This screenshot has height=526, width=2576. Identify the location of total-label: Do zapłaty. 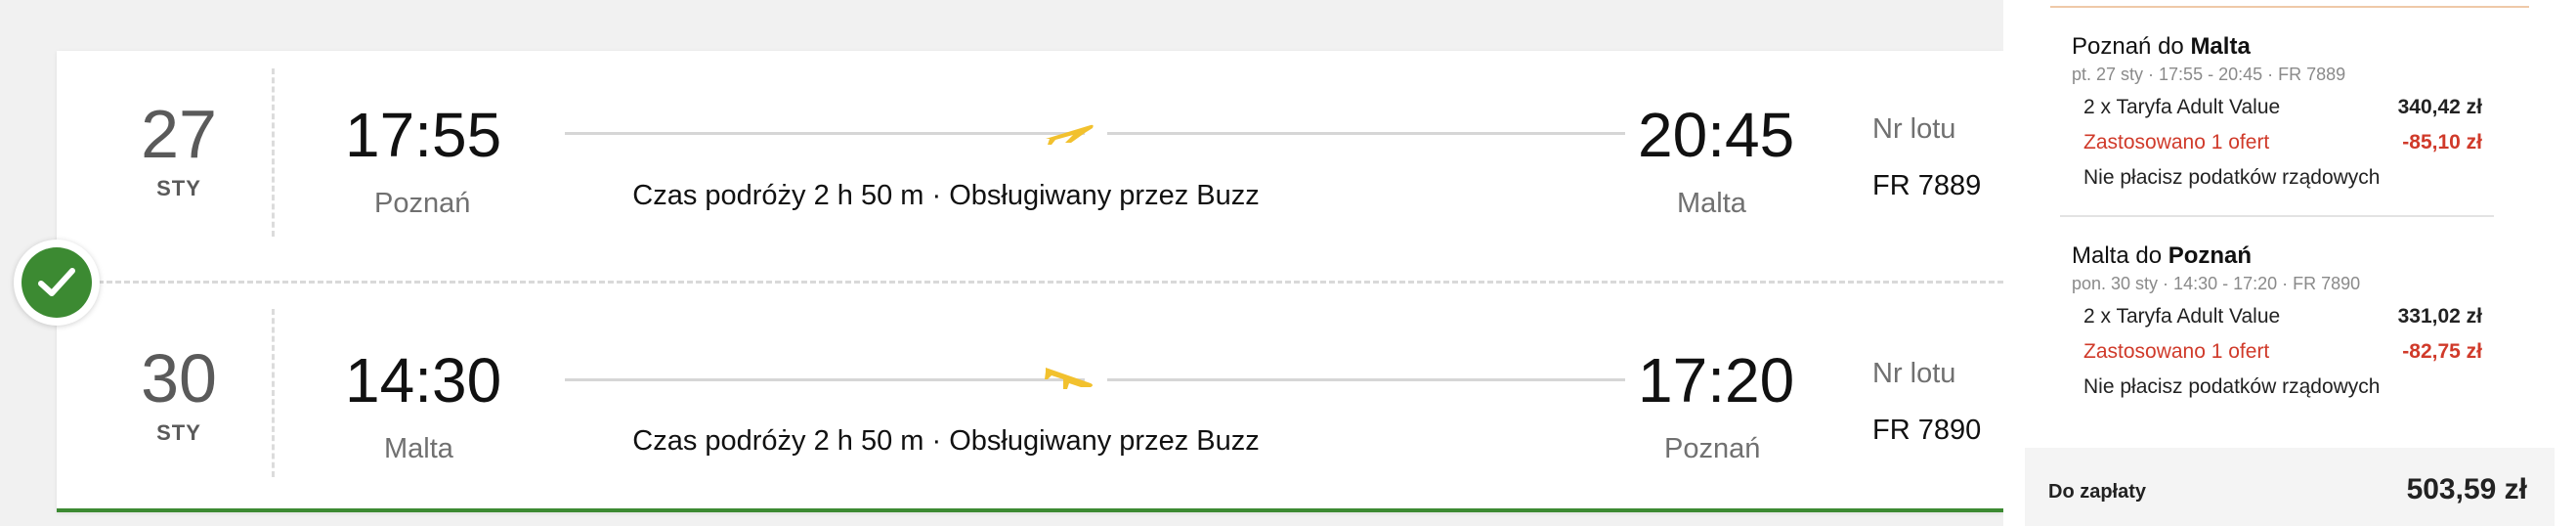
(2097, 492).